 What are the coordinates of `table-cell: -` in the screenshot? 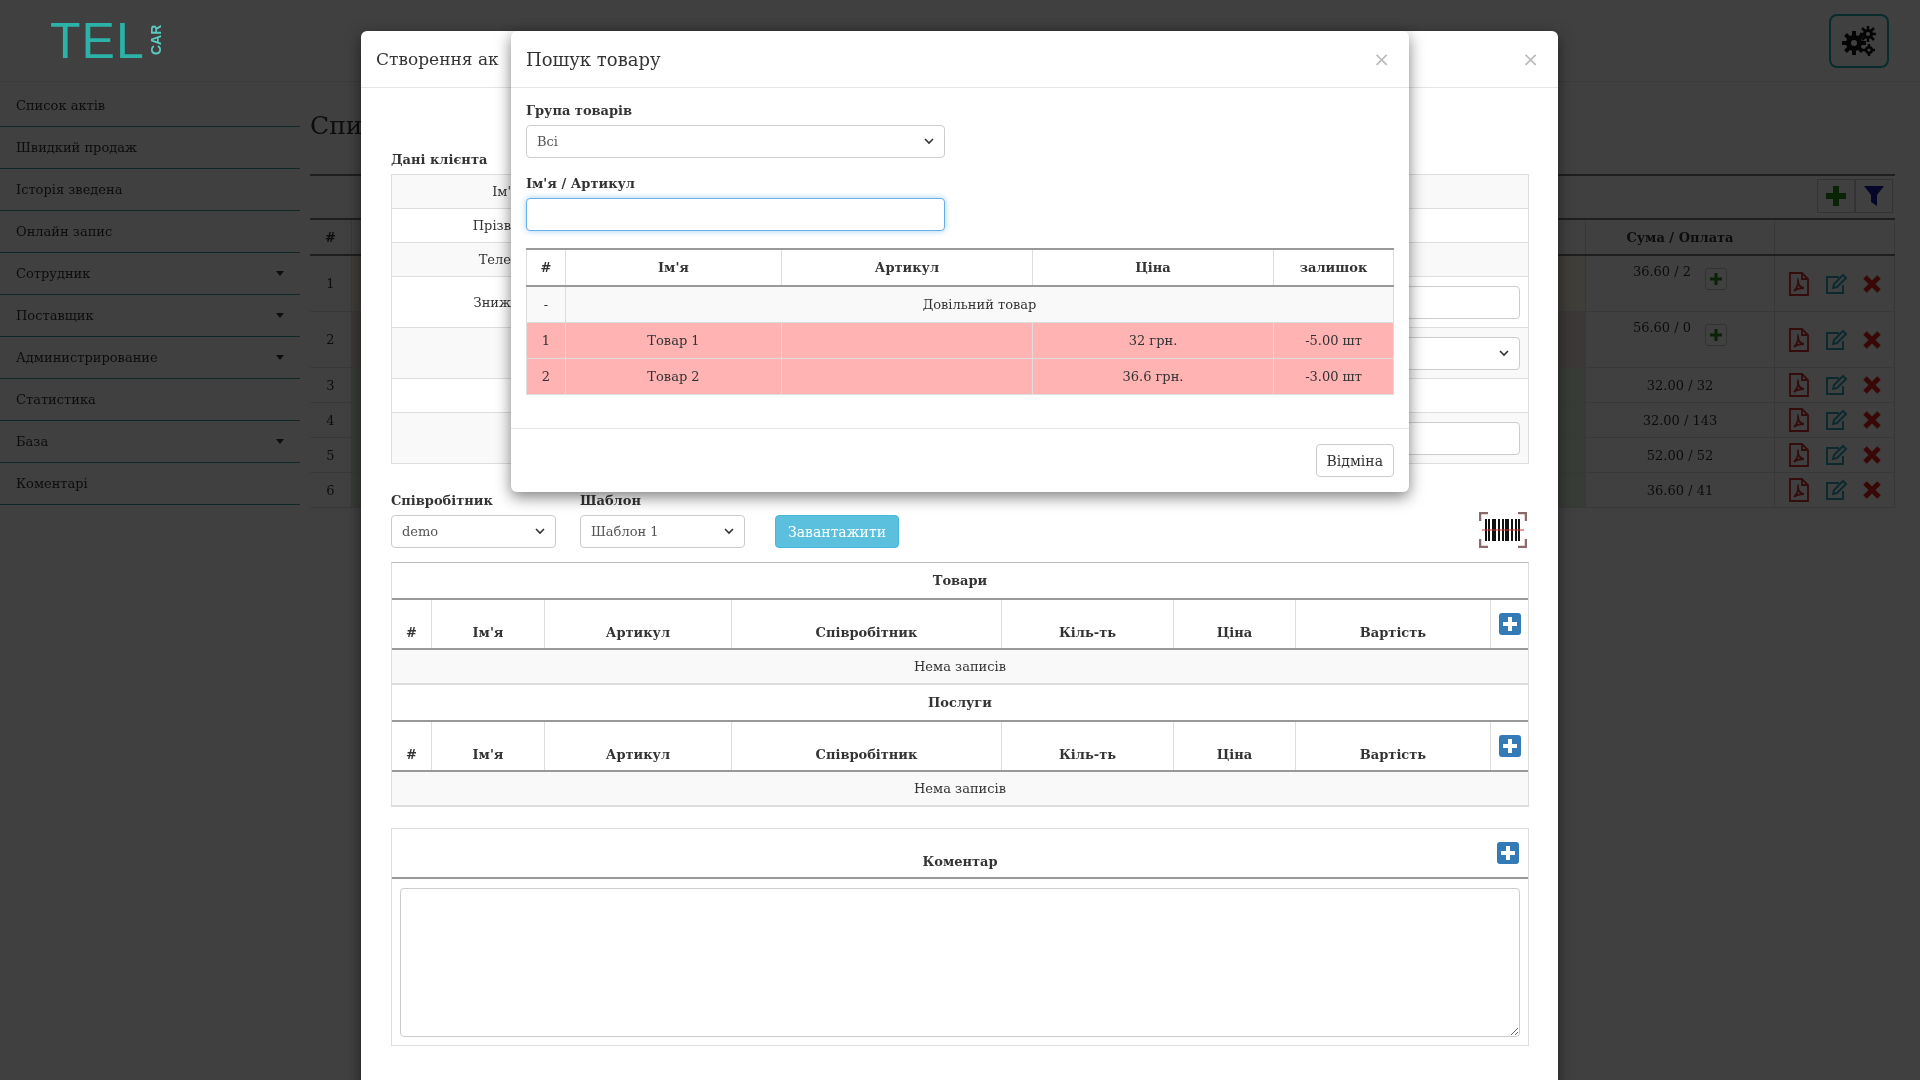 It's located at (546, 304).